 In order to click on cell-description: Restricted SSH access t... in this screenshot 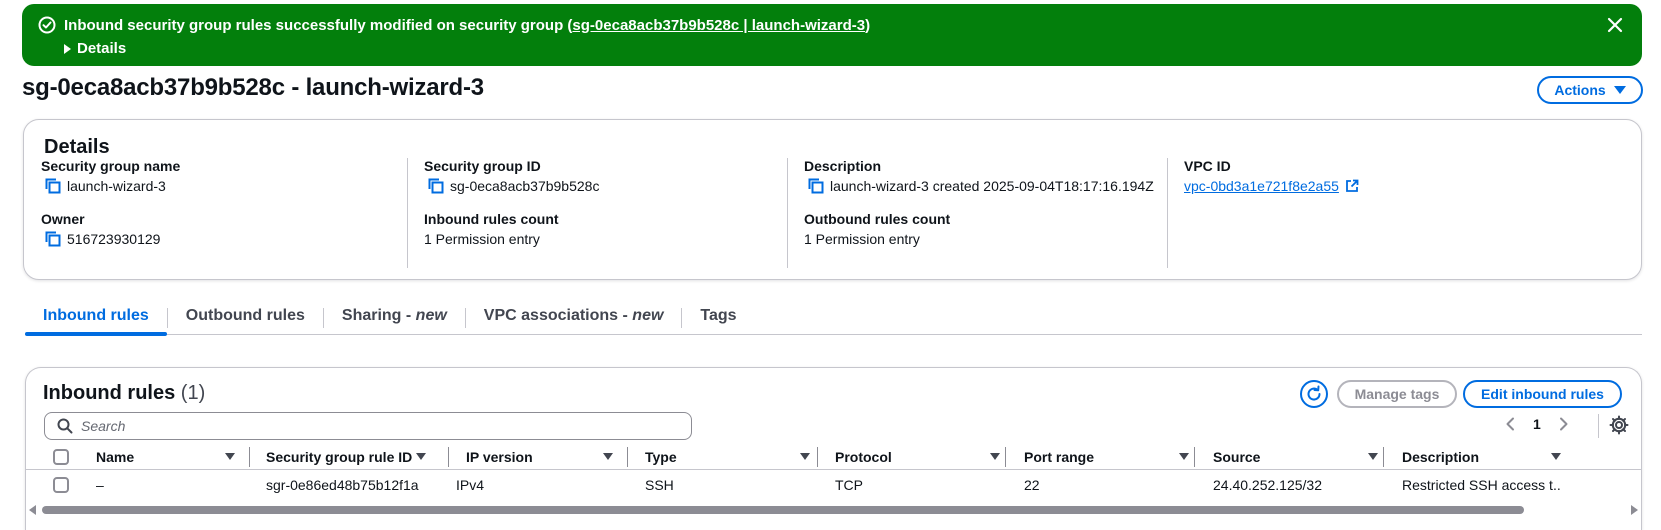, I will do `click(1482, 485)`.